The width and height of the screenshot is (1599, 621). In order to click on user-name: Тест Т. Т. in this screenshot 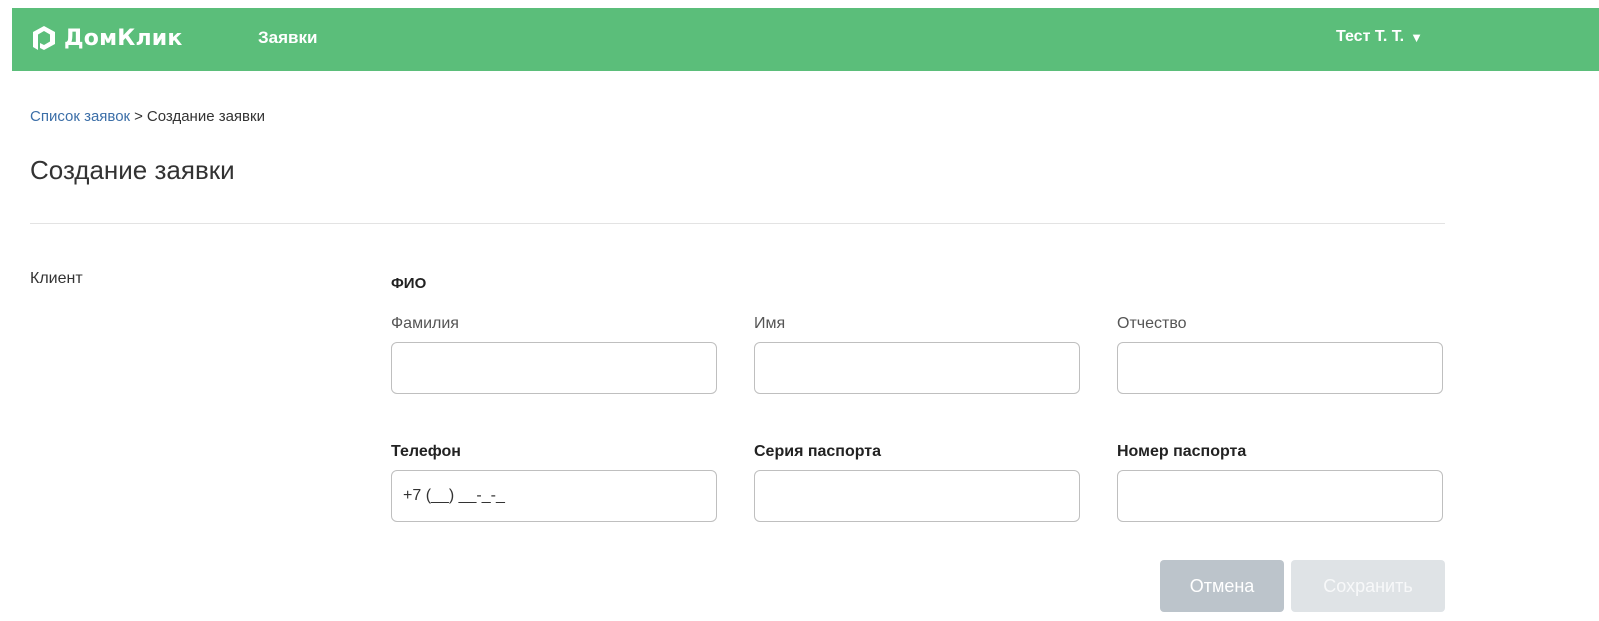, I will do `click(1370, 36)`.